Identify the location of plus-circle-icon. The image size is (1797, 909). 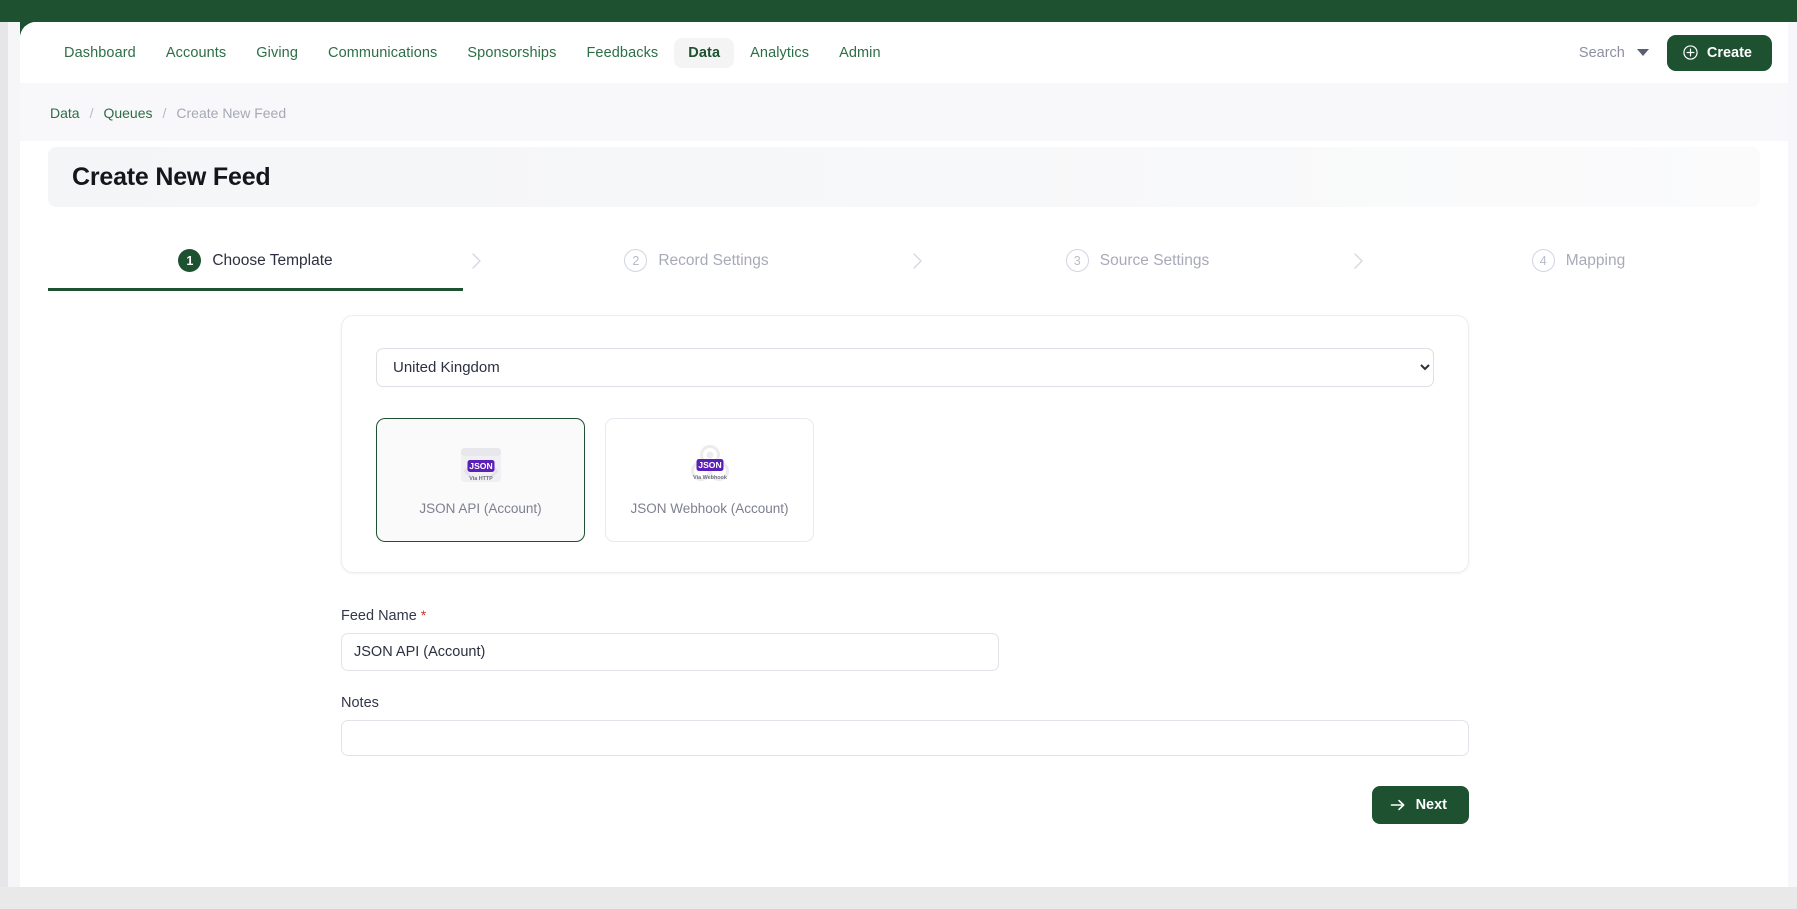
(1690, 52).